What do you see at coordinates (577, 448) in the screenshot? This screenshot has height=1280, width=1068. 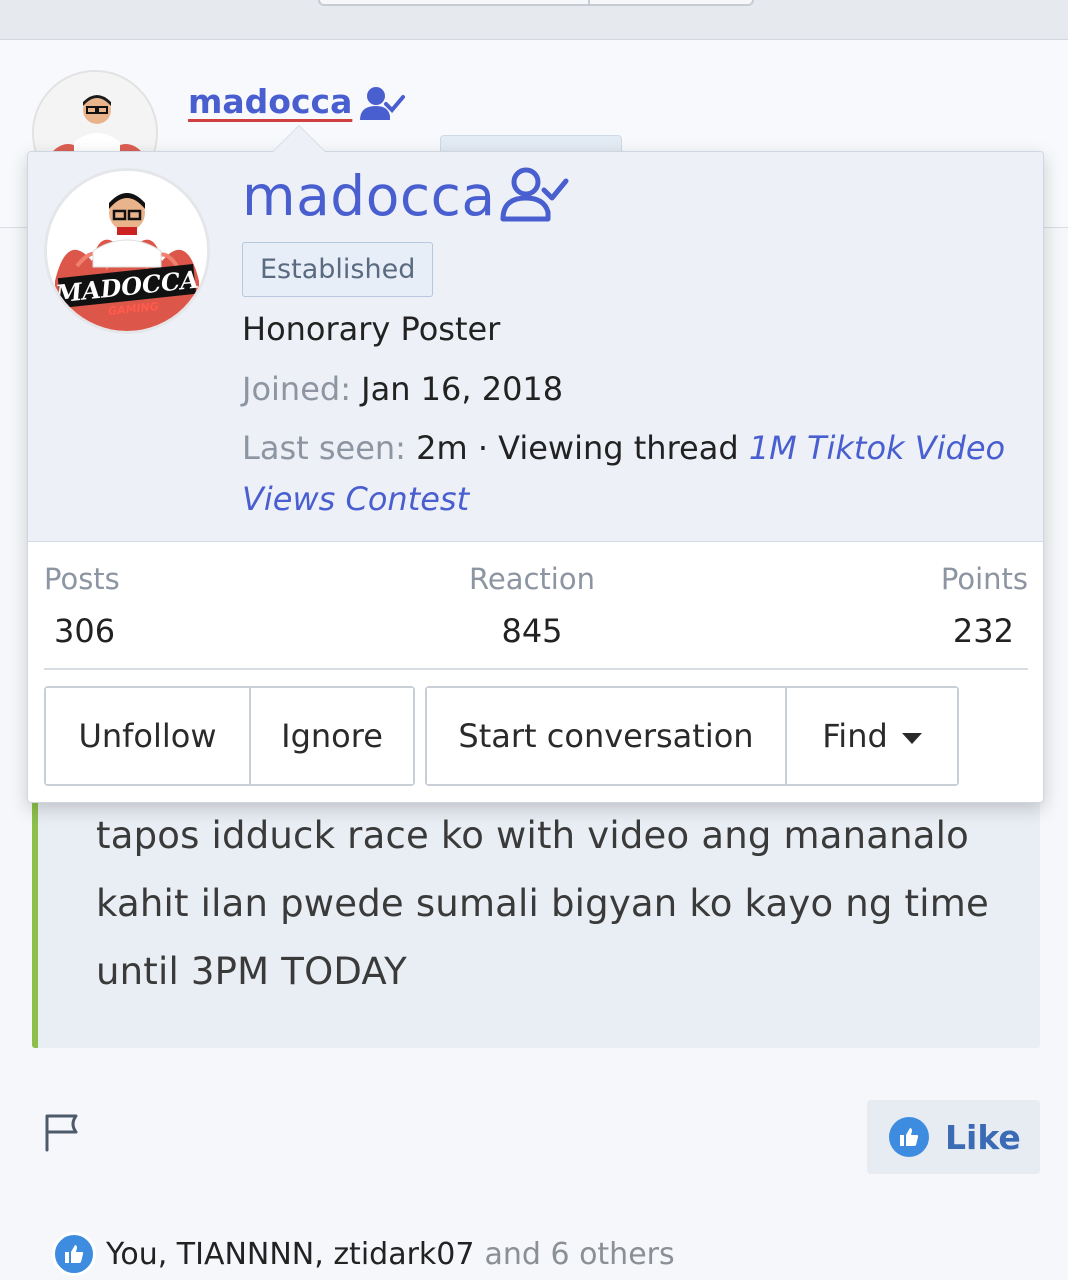 I see `last-seen-value: 2m · Viewing thread` at bounding box center [577, 448].